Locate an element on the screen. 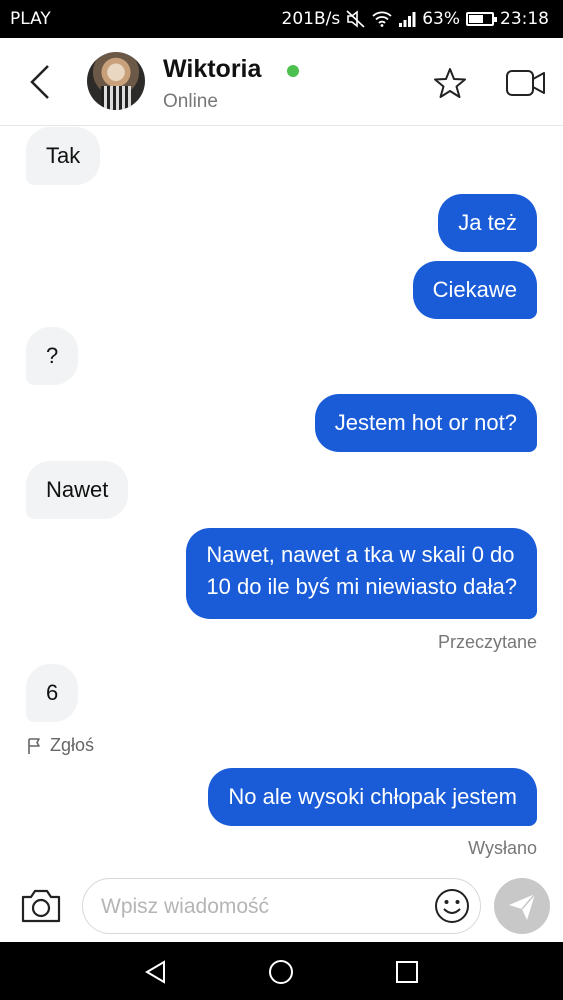 This screenshot has width=563, height=1000. message-incoming: 6 is located at coordinates (52, 693).